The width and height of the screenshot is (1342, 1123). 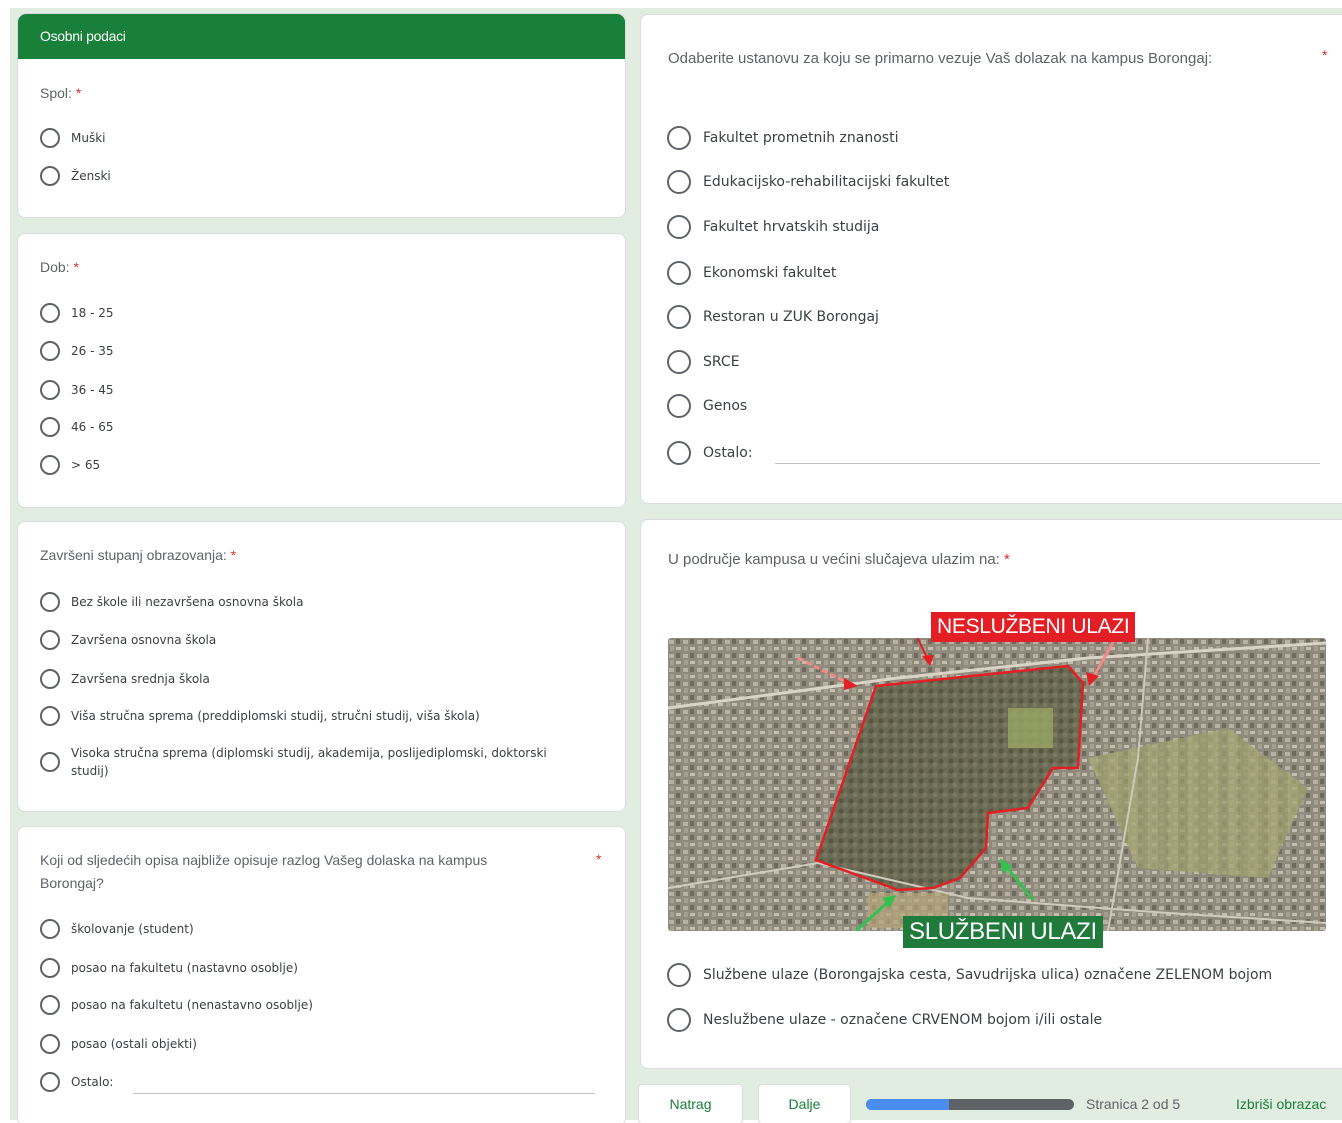 I want to click on option-ustanova-6: SRCE, so click(x=703, y=362).